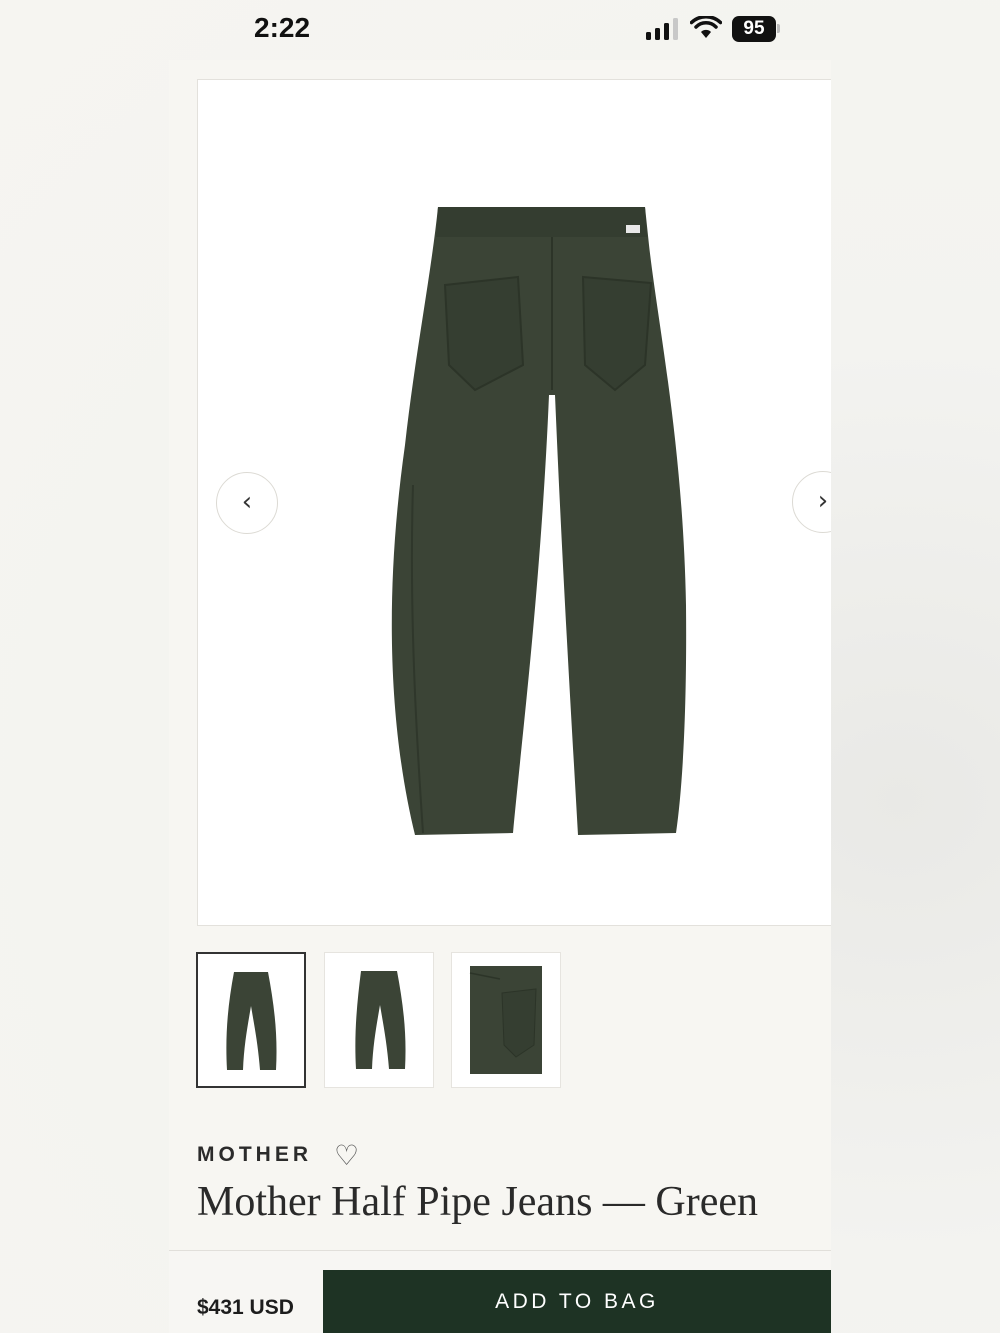  I want to click on pocket-detail-thumbnail-image, so click(505, 1020).